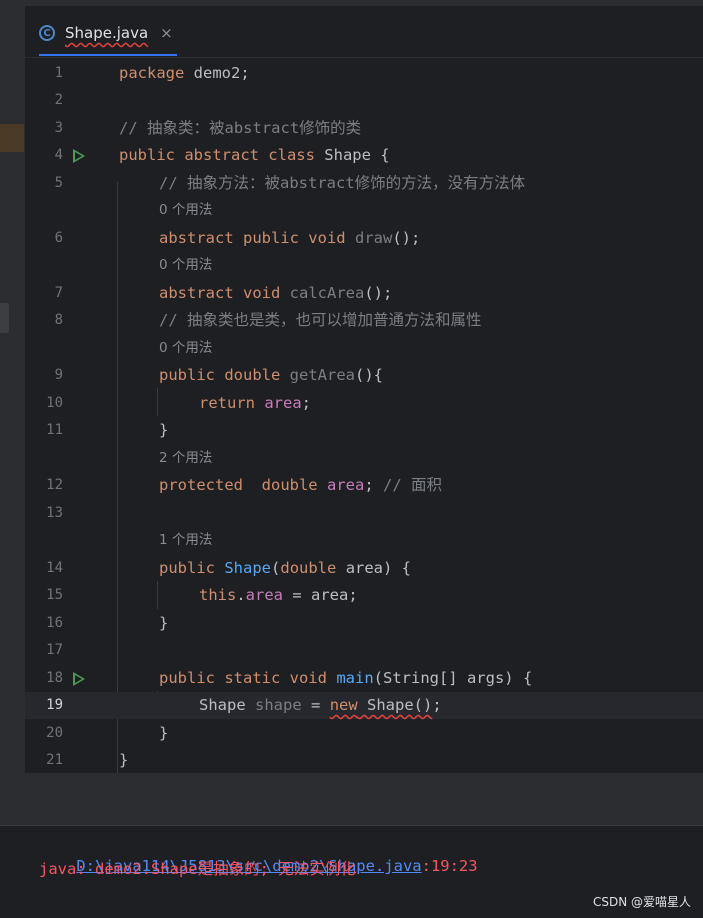 The width and height of the screenshot is (703, 918). I want to click on comment: // 抽象类：被abstract修饰的类, so click(240, 128).